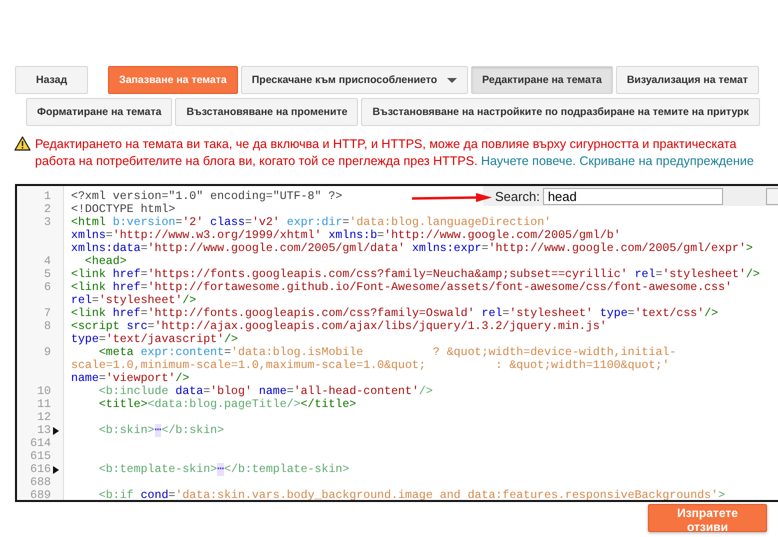 Image resolution: width=778 pixels, height=537 pixels. I want to click on line-number: 13, so click(44, 430).